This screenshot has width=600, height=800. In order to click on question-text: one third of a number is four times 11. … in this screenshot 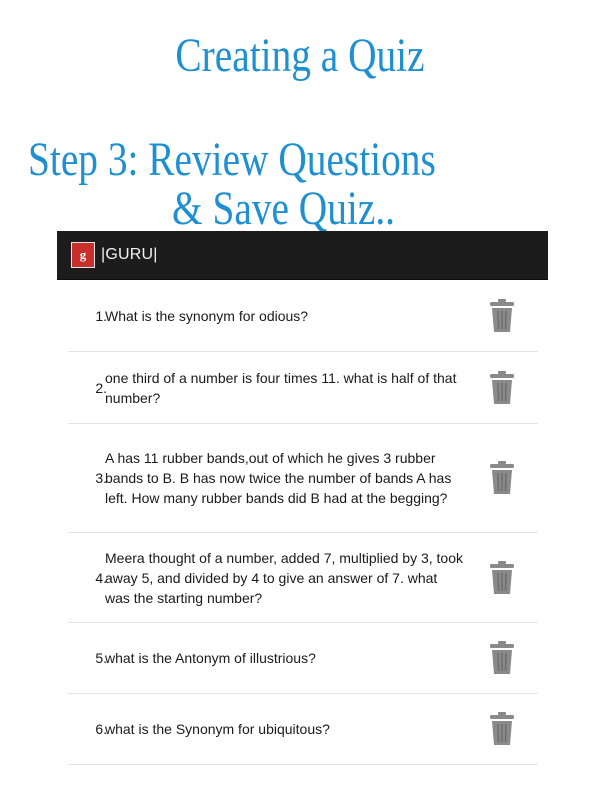, I will do `click(281, 387)`.